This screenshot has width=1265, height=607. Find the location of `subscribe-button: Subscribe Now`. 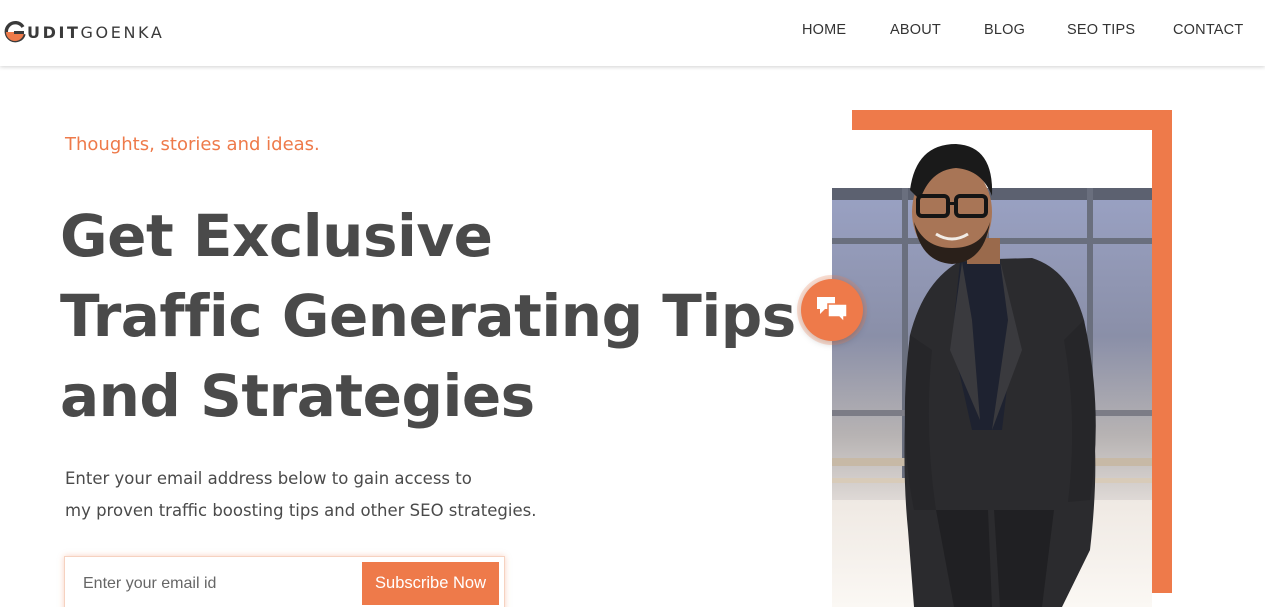

subscribe-button: Subscribe Now is located at coordinates (430, 583).